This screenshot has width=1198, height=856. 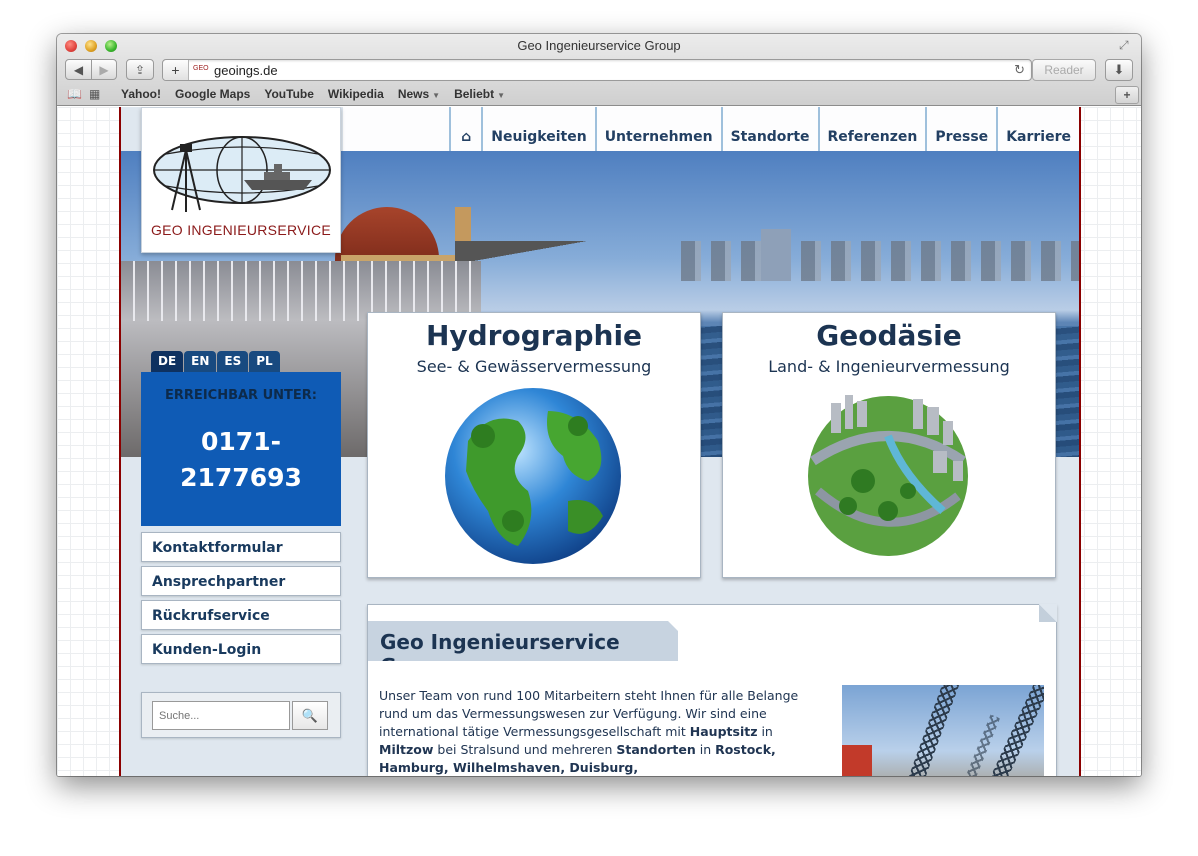 I want to click on nav-neuigkeiten: Neuigkeiten, so click(x=537, y=129).